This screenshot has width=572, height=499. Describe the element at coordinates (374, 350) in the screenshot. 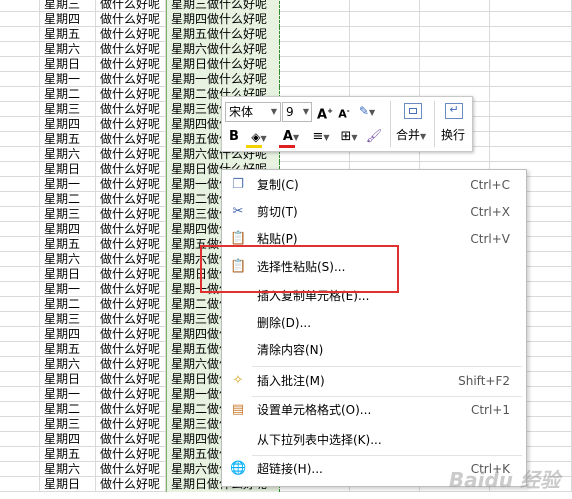

I see `menu-item-clear-contents: 清除内容(N)` at that location.